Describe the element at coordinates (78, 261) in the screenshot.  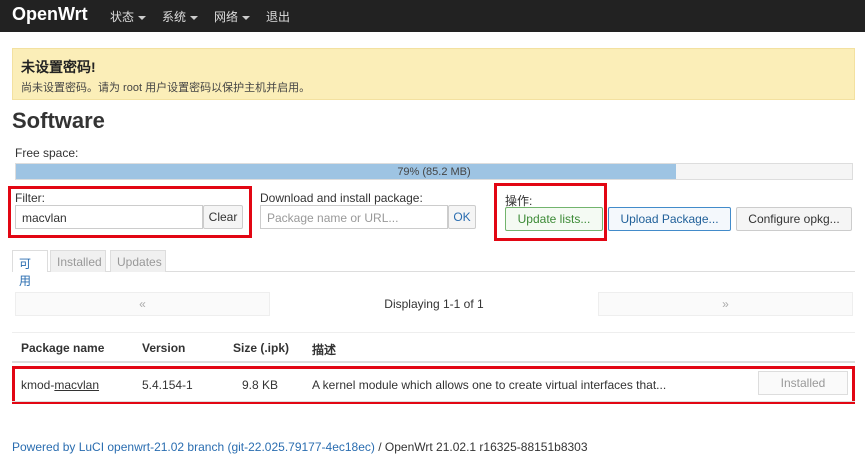
I see `tab-installed: Installed` at that location.